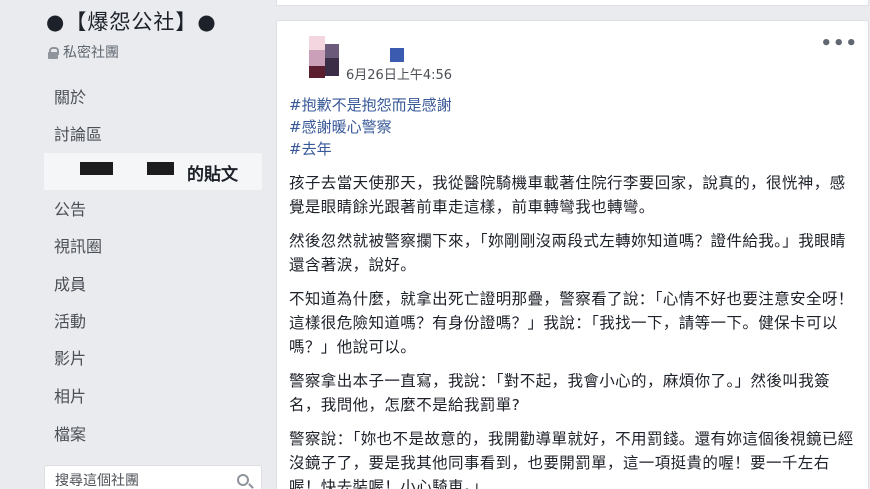 The height and width of the screenshot is (489, 870). I want to click on group-search-input, so click(140, 481).